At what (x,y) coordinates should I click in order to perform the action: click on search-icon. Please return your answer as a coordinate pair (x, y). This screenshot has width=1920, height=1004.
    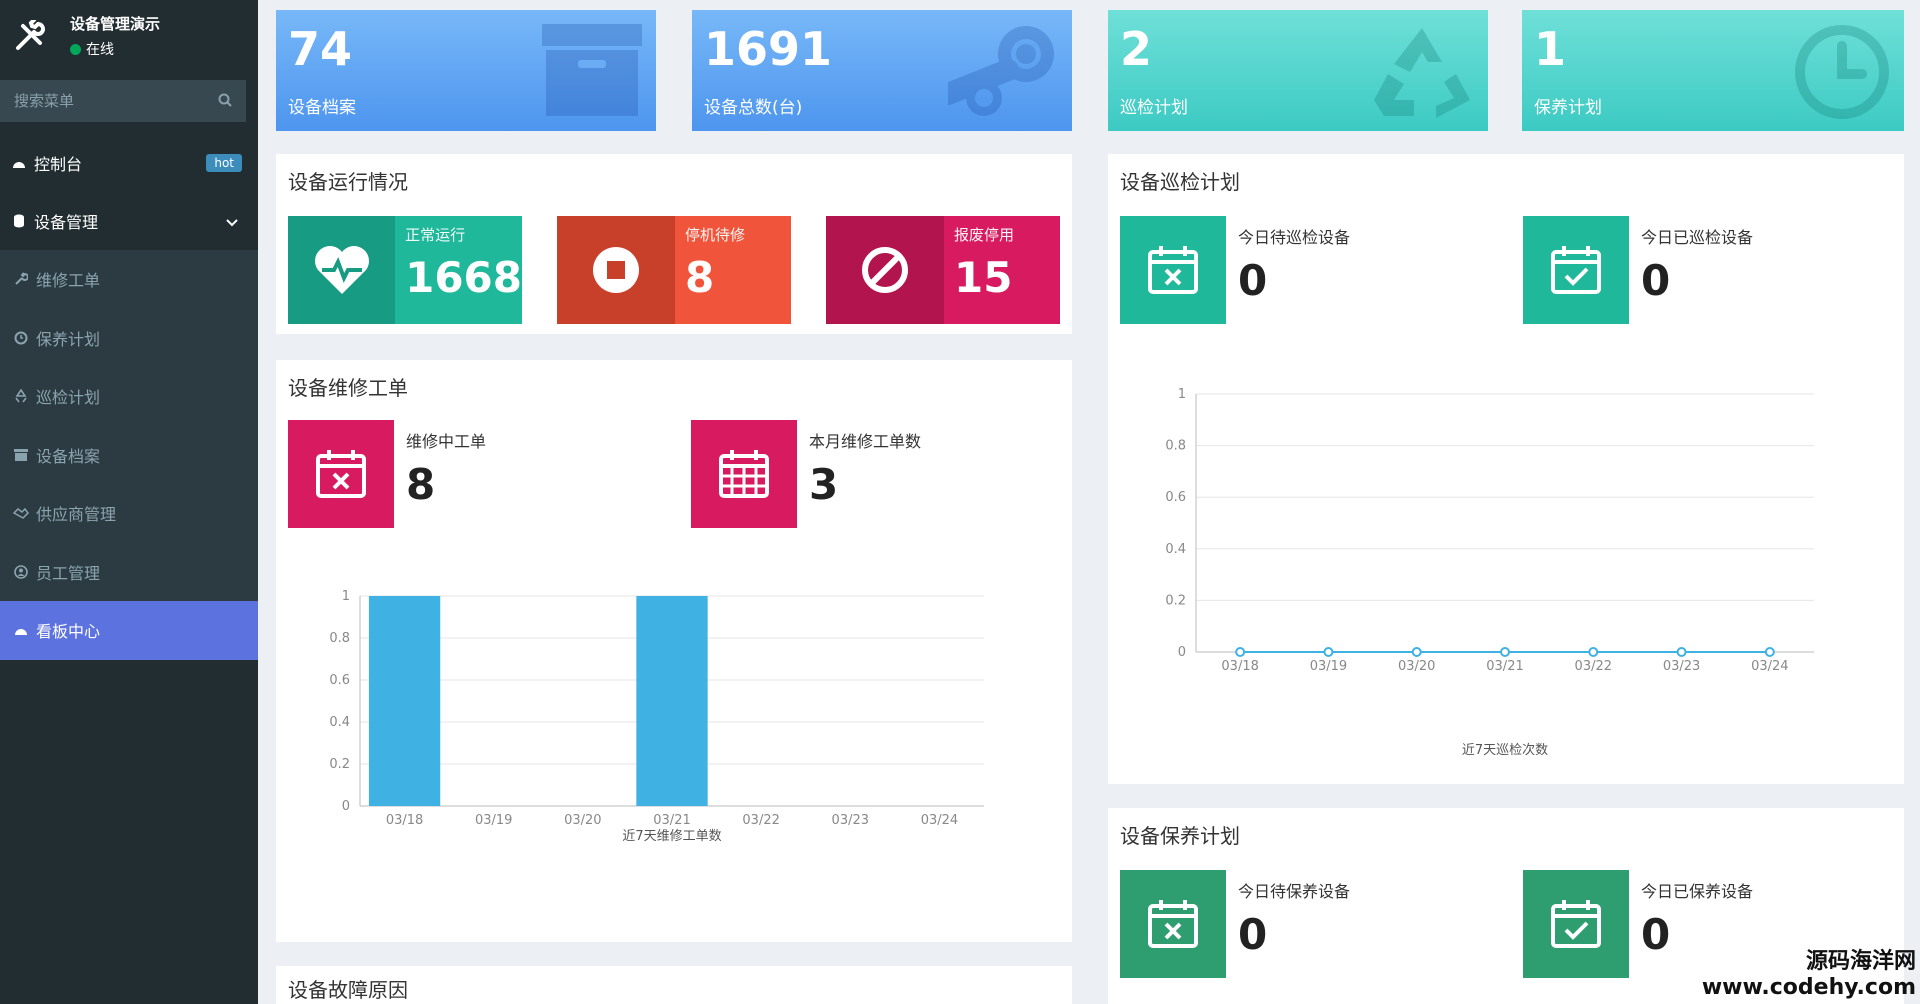
    Looking at the image, I should click on (225, 101).